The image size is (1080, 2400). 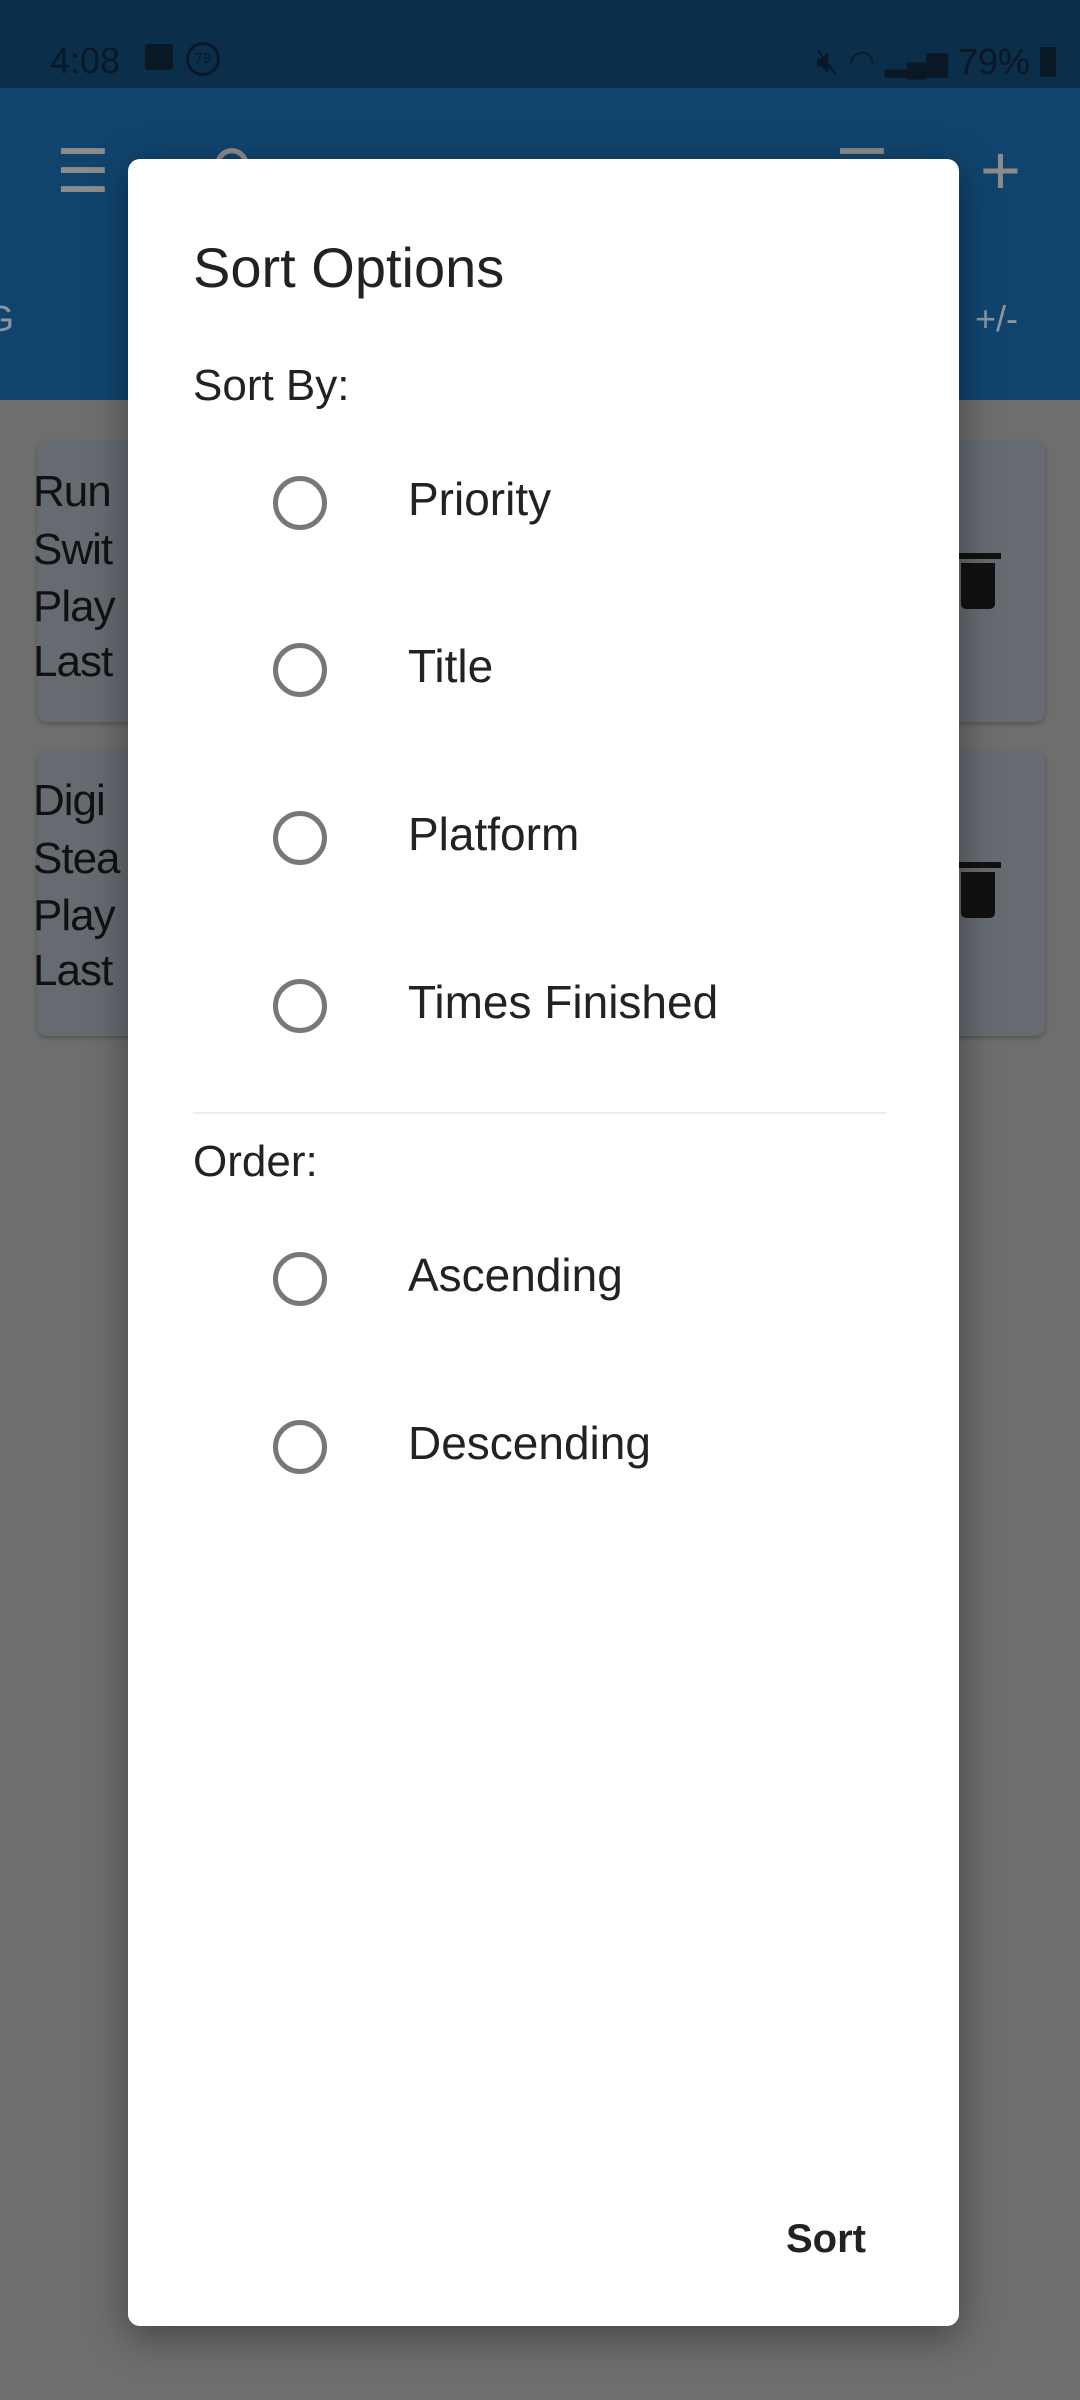 I want to click on sort-option-title: Title, so click(x=543, y=669).